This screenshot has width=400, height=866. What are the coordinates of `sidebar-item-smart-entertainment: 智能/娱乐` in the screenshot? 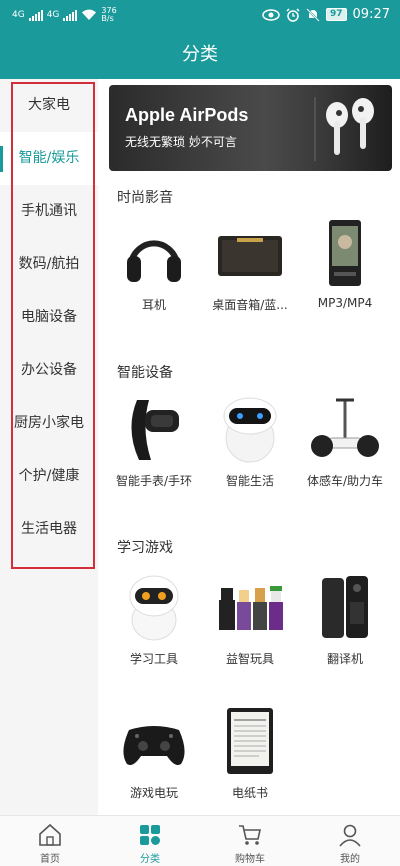 It's located at (49, 158).